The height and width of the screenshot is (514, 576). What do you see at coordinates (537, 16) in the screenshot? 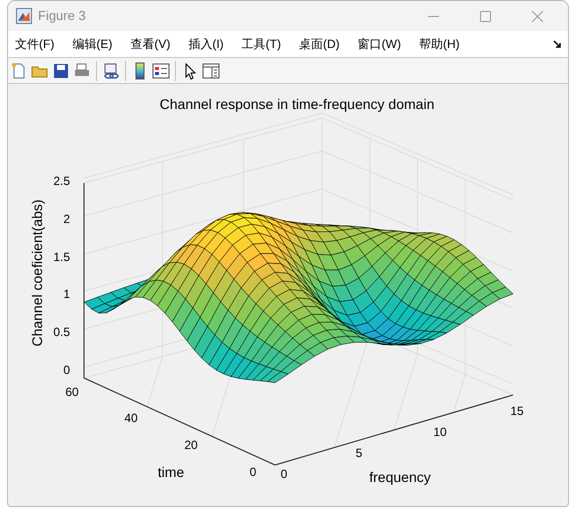
I see `close-icon` at bounding box center [537, 16].